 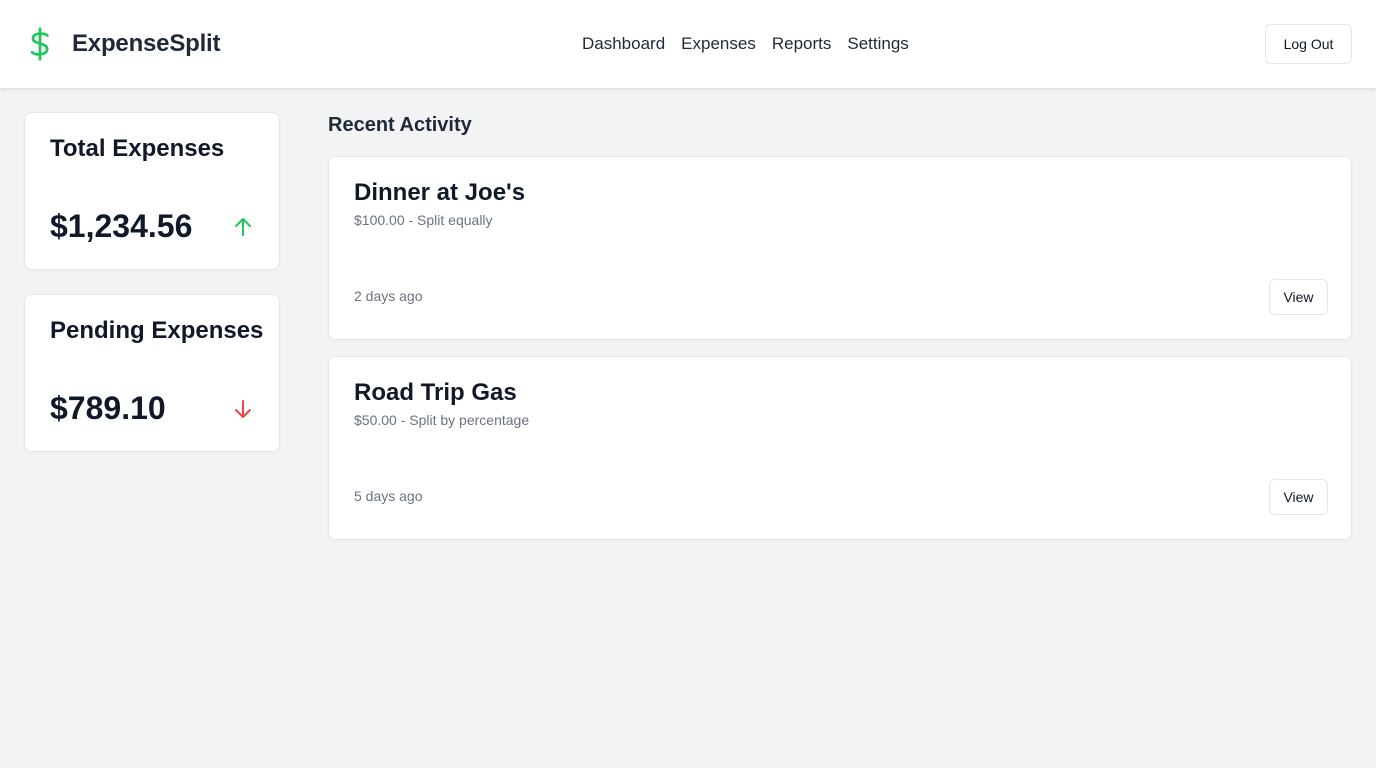 I want to click on total-expenses-card: Total Expenses $1,234.56, so click(x=152, y=191).